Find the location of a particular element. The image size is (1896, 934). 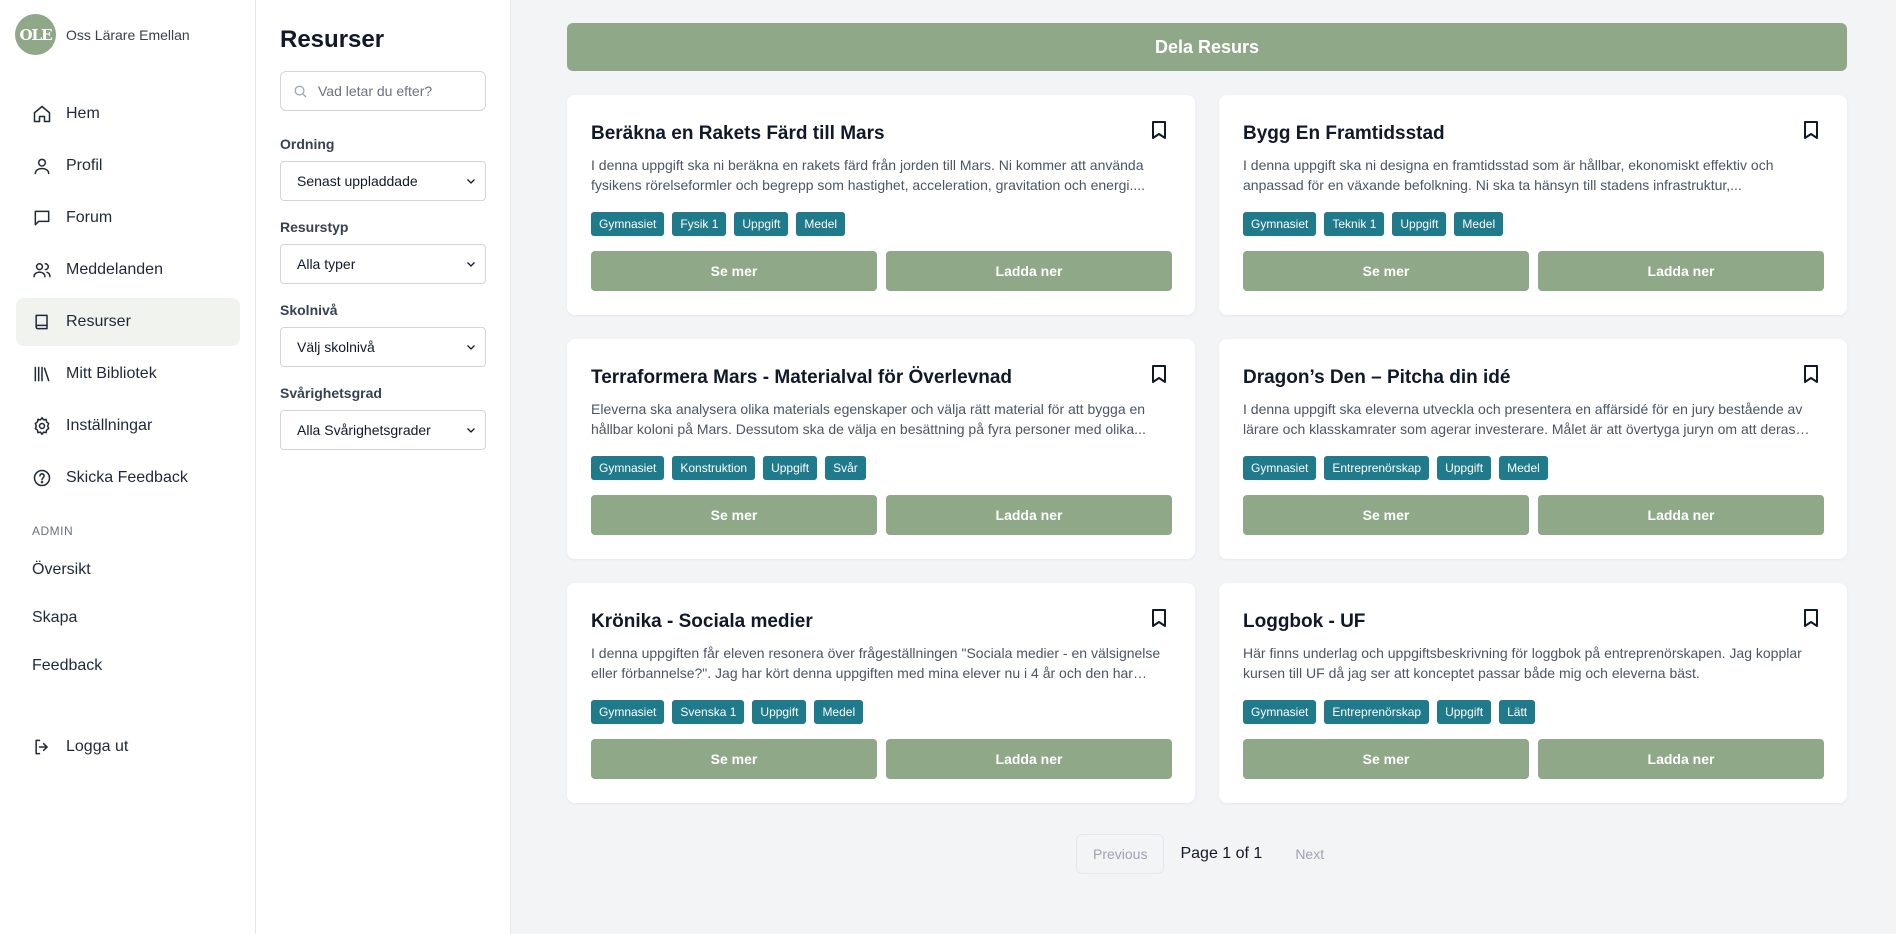

brand-name: Oss Lärare Emellan is located at coordinates (128, 34).